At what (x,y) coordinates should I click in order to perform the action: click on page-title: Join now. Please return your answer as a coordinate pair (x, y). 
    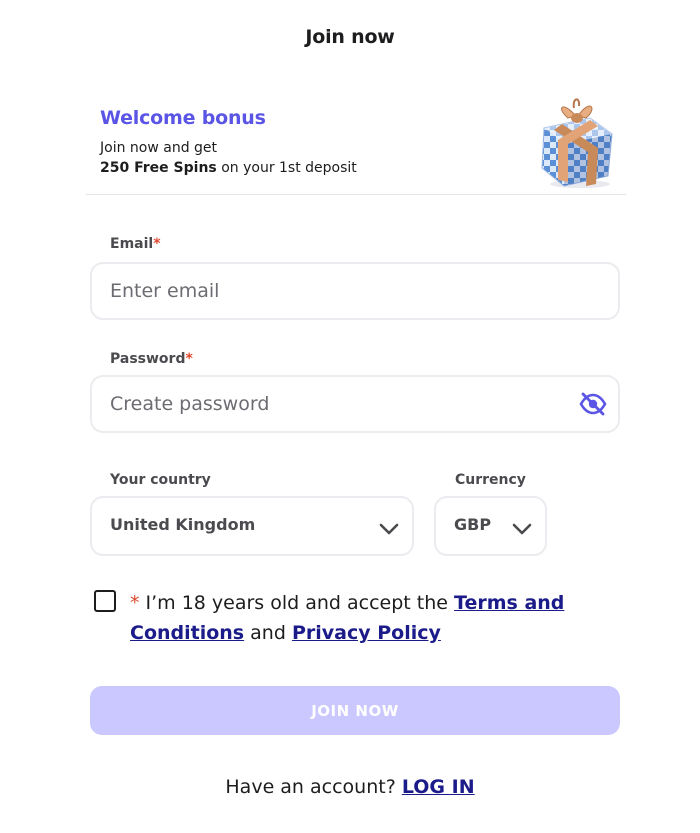
    Looking at the image, I should click on (350, 37).